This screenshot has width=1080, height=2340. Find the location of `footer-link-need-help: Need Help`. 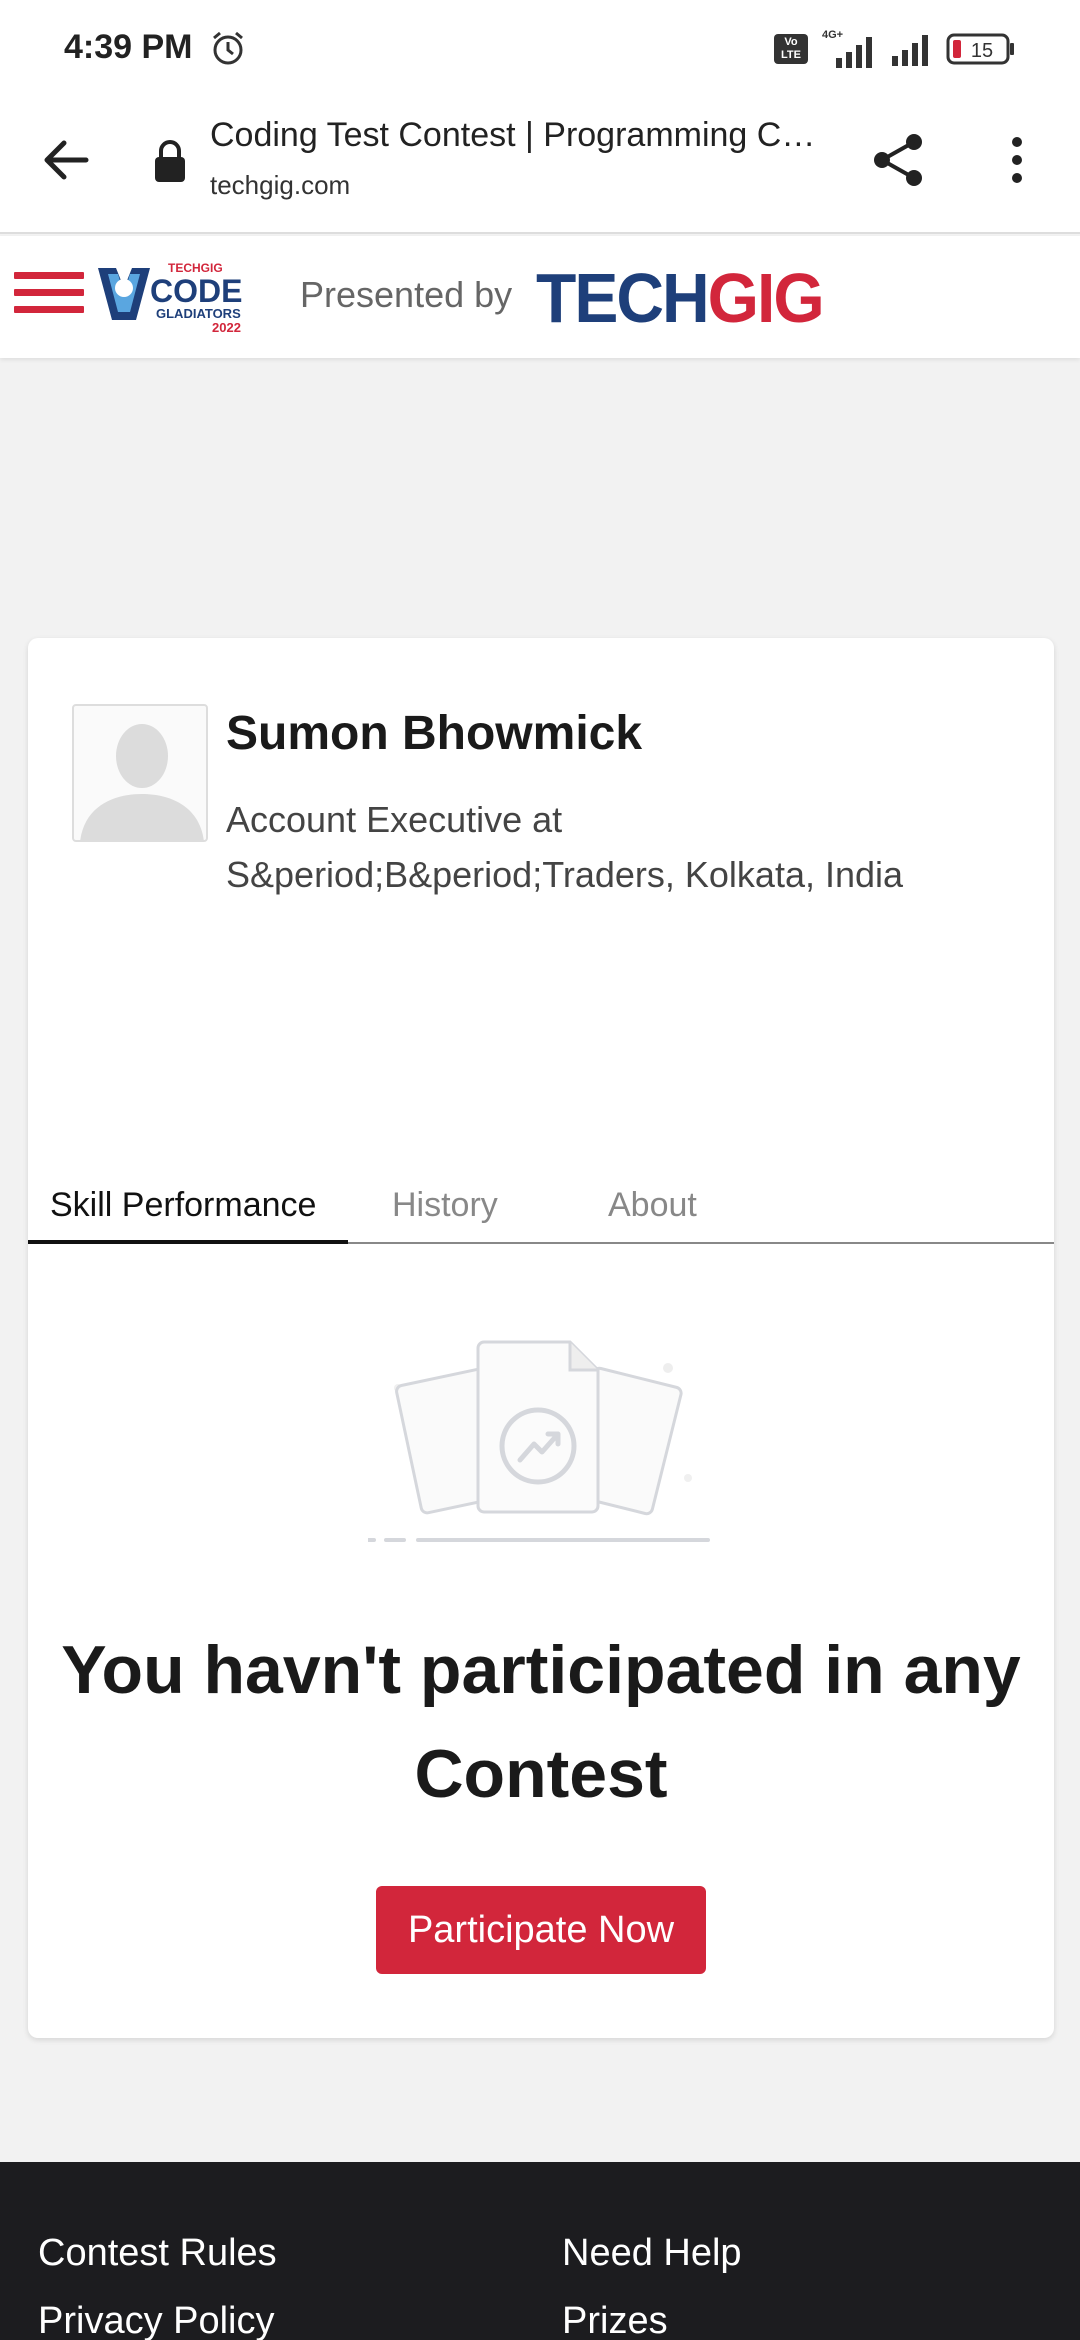

footer-link-need-help: Need Help is located at coordinates (652, 2253).